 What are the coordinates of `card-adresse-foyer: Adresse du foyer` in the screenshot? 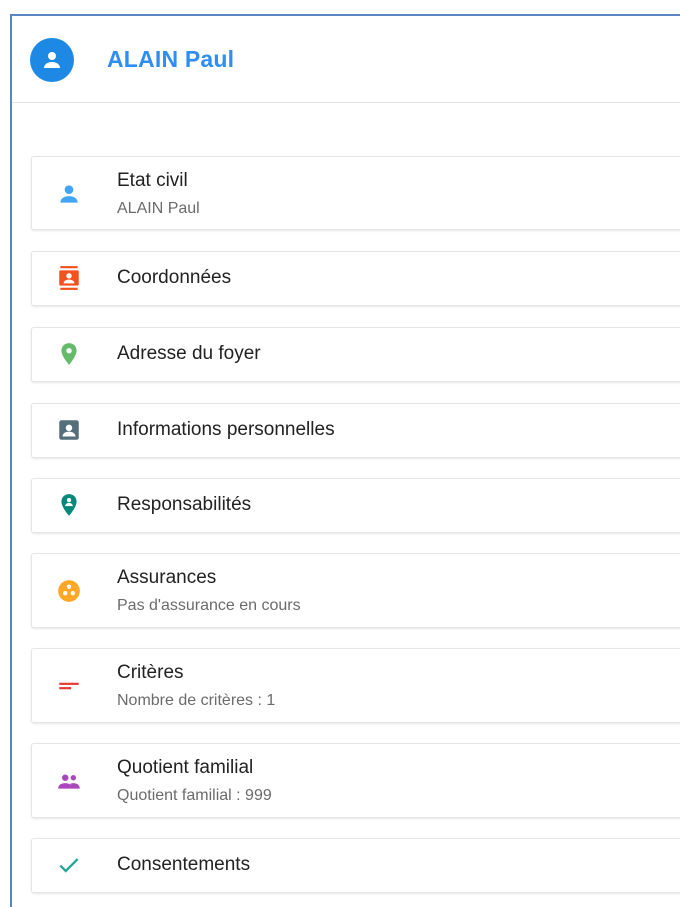 It's located at (355, 354).